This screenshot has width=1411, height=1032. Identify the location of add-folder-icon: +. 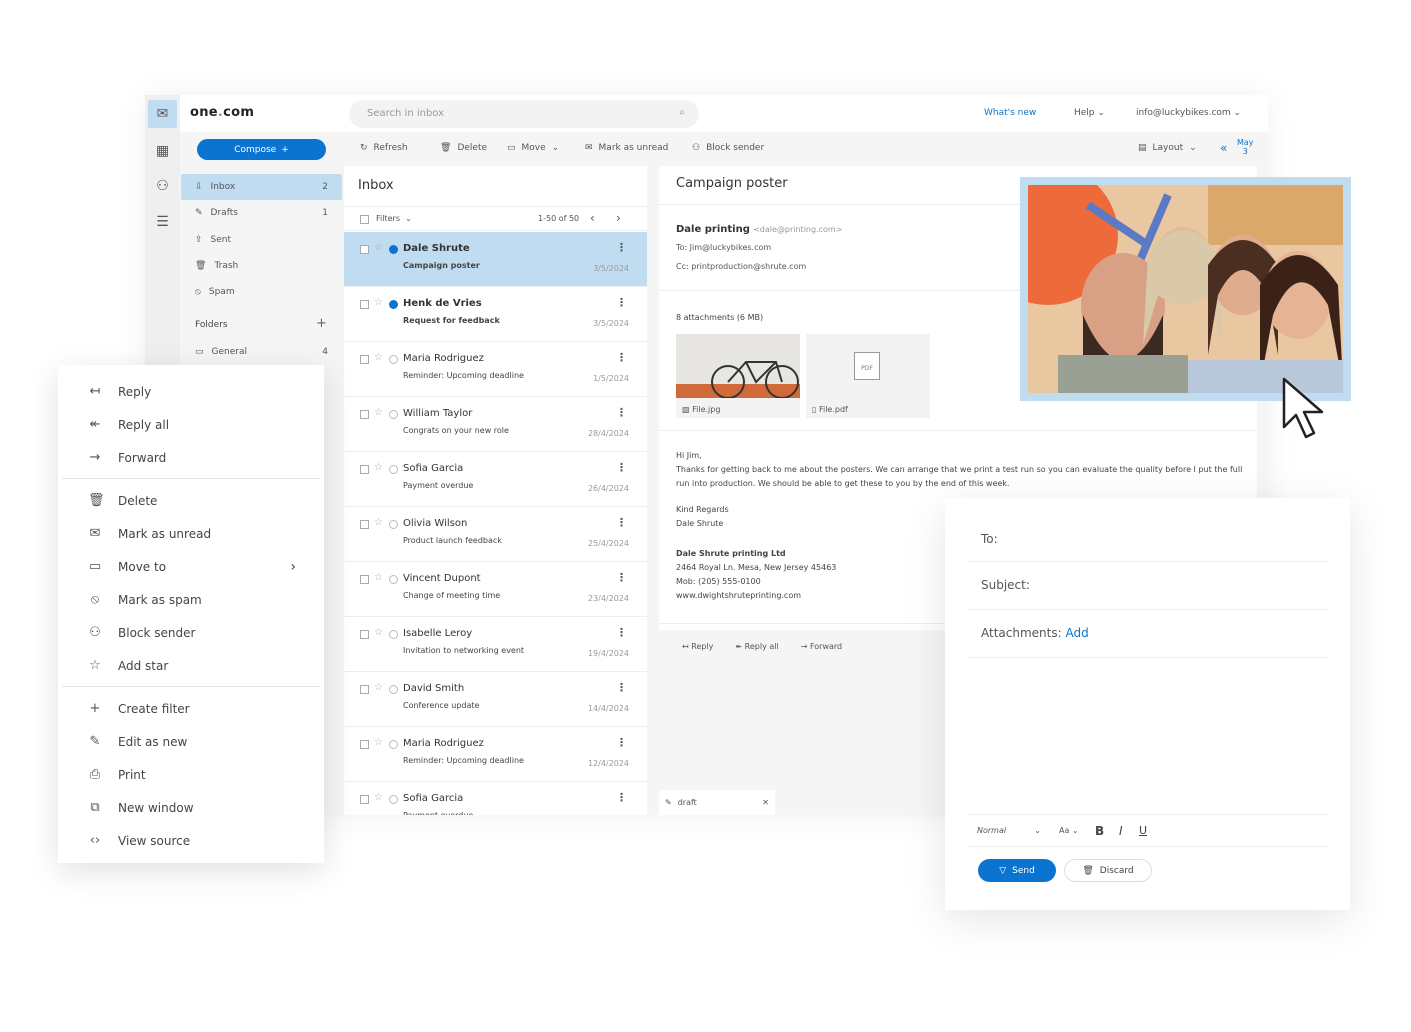
(321, 323).